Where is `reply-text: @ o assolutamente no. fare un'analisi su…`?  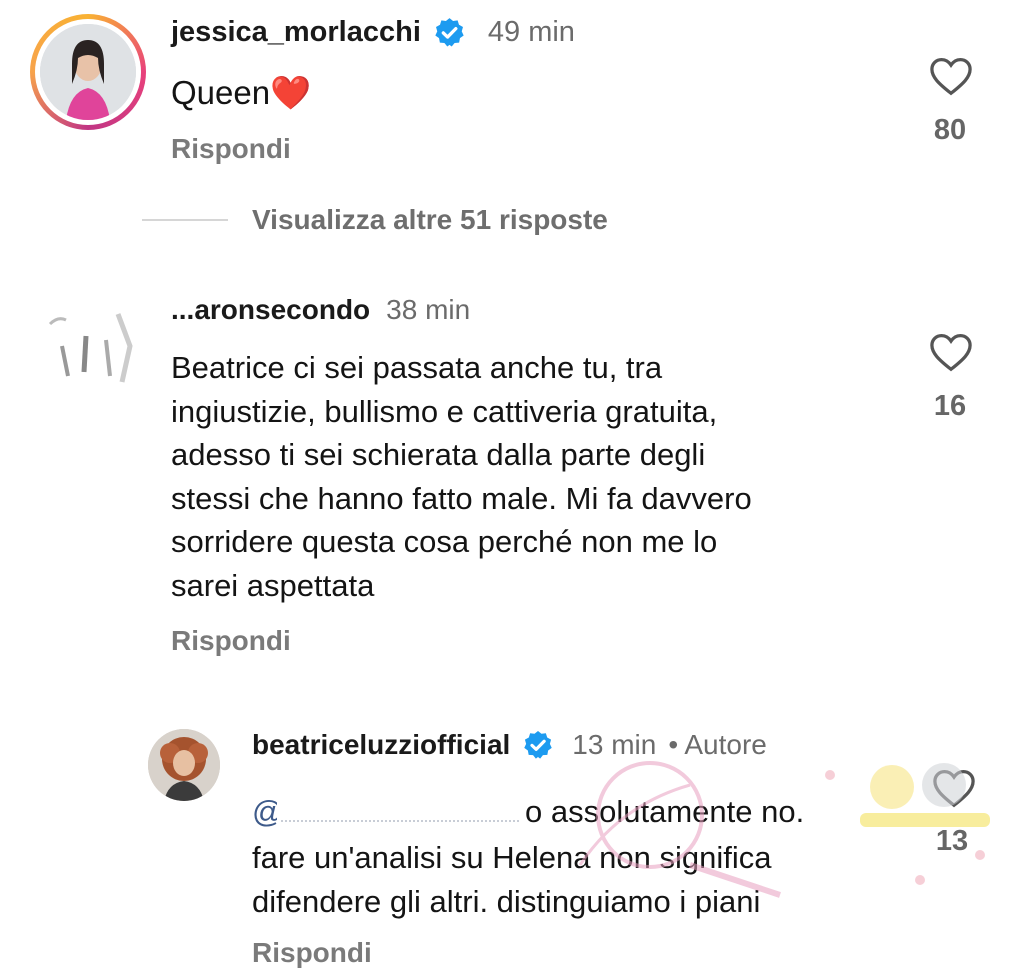 reply-text: @ o assolutamente no. fare un'analisi su… is located at coordinates (572, 856).